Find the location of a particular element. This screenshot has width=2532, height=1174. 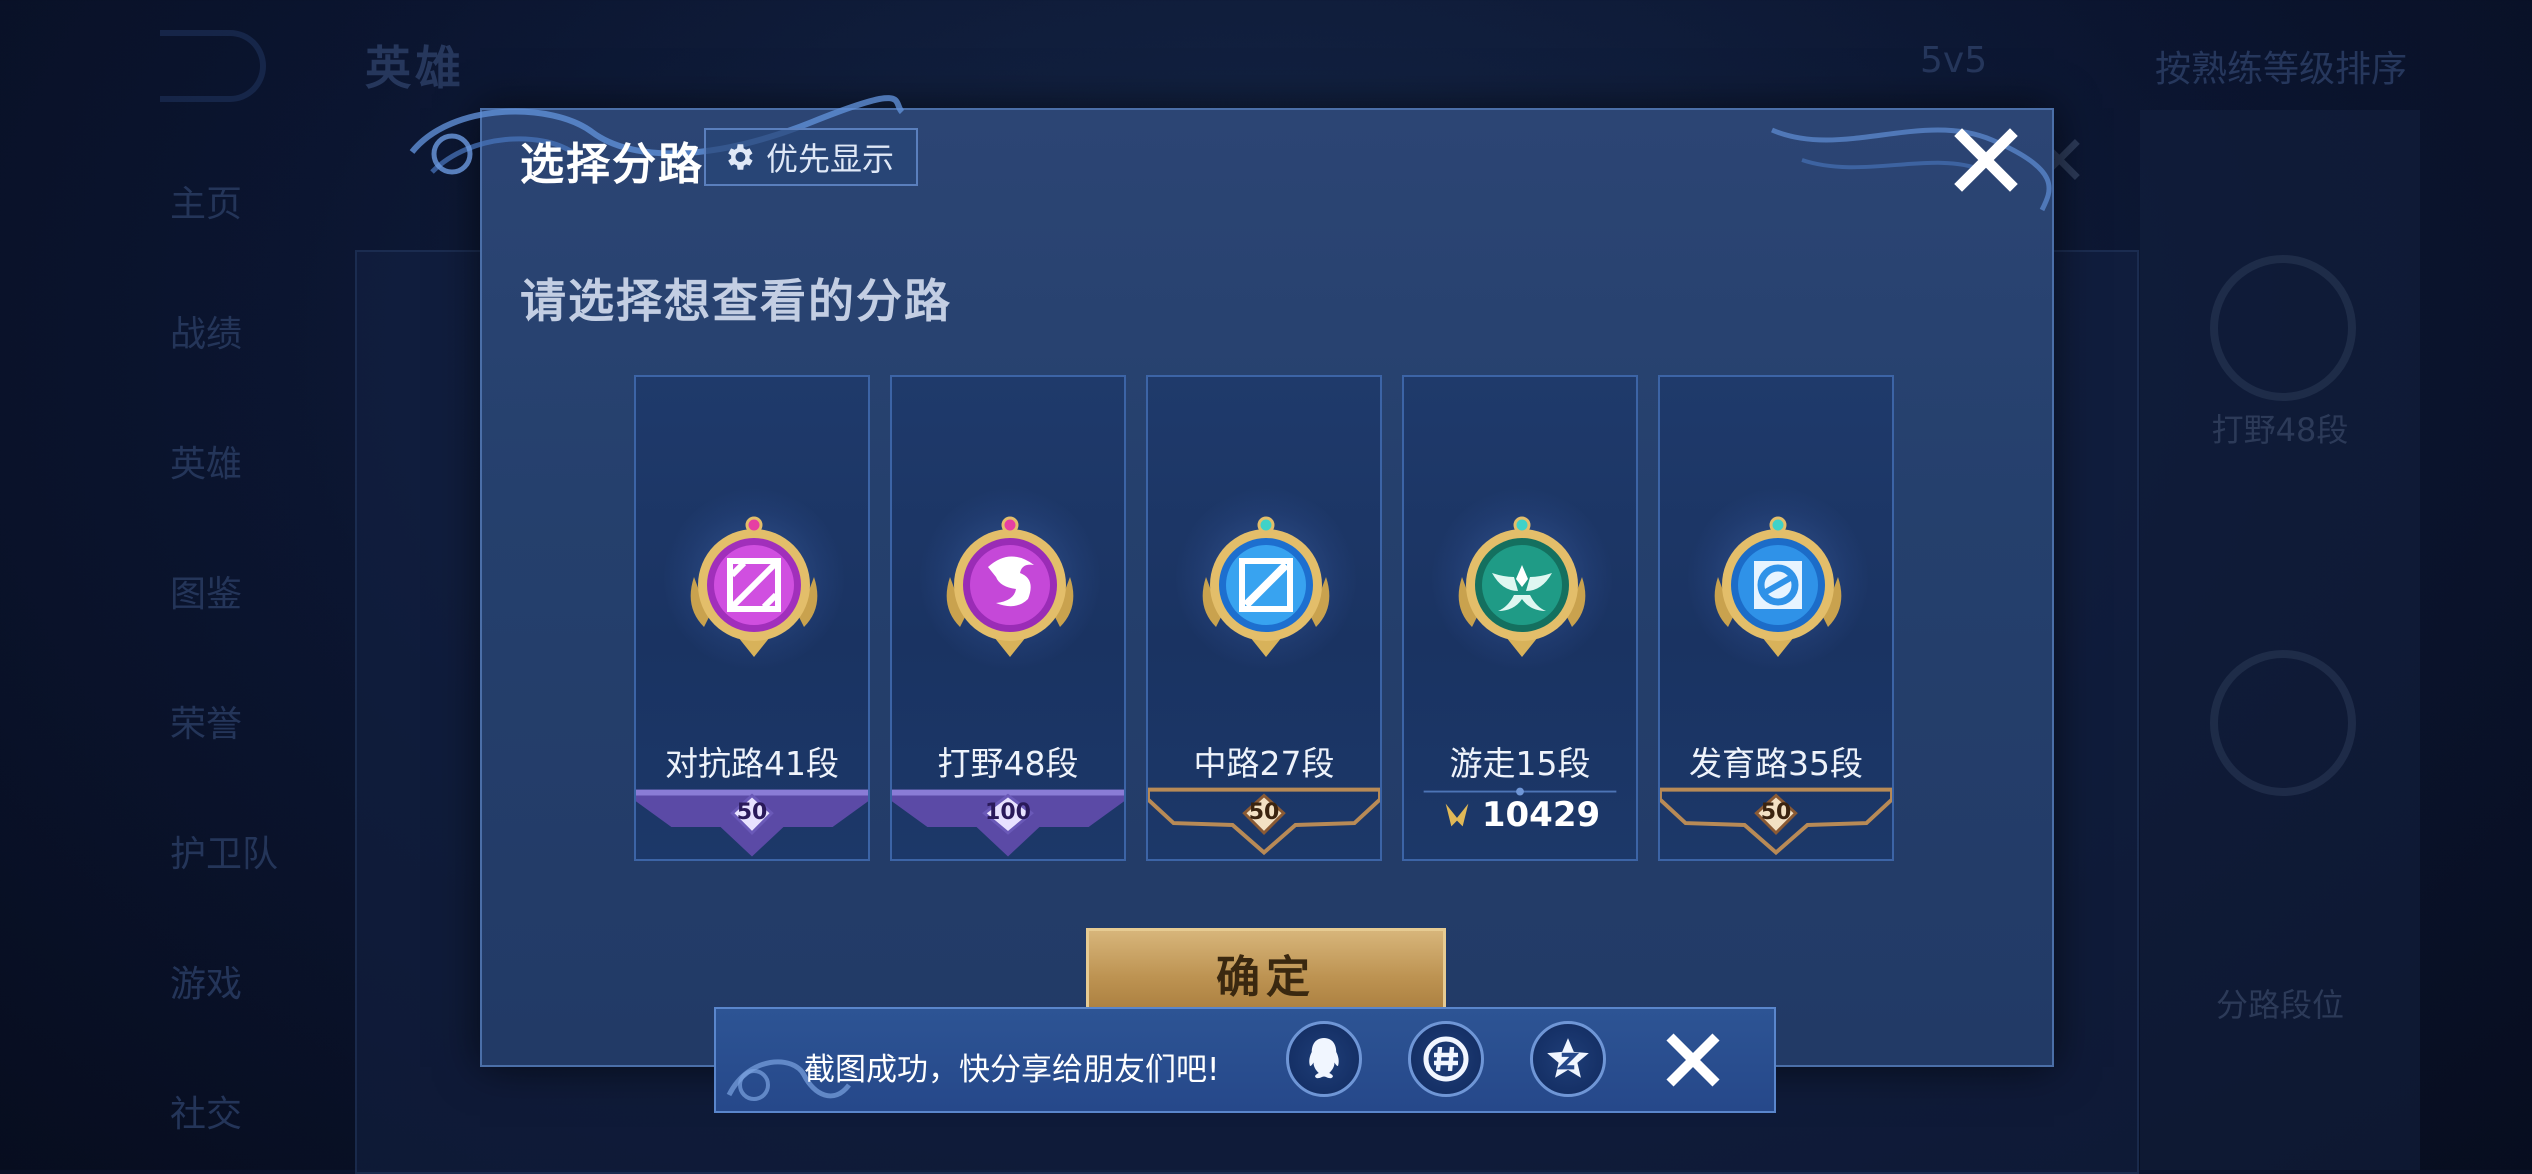

qq-icon is located at coordinates (1324, 1058).